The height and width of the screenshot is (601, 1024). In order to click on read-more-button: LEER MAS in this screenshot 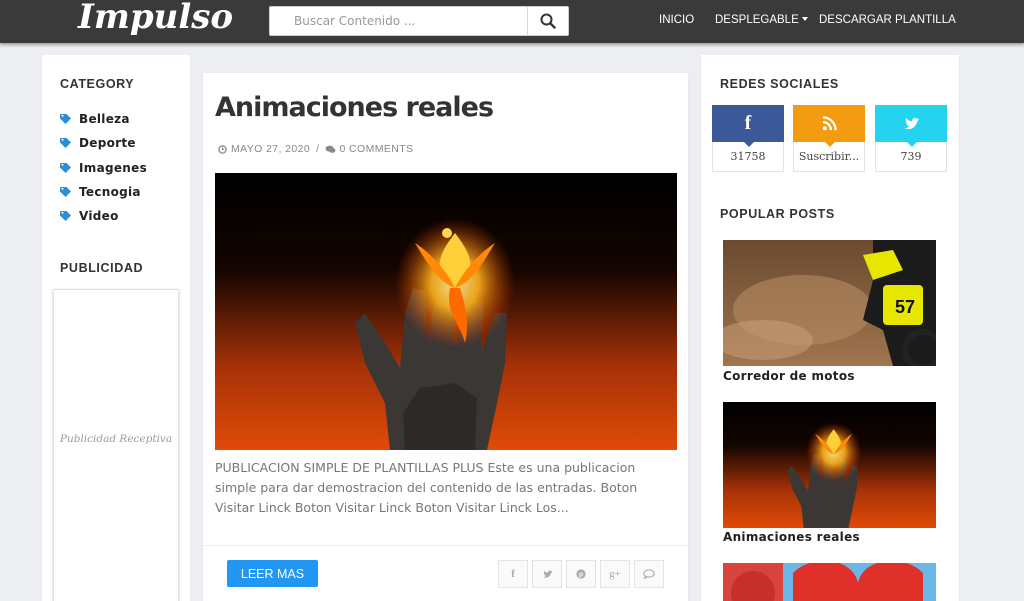, I will do `click(272, 573)`.